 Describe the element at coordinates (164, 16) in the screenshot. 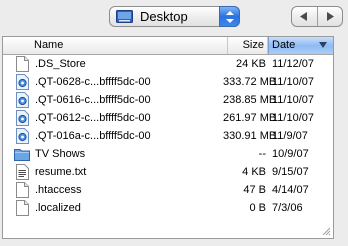

I see `location-label: Desktop` at that location.